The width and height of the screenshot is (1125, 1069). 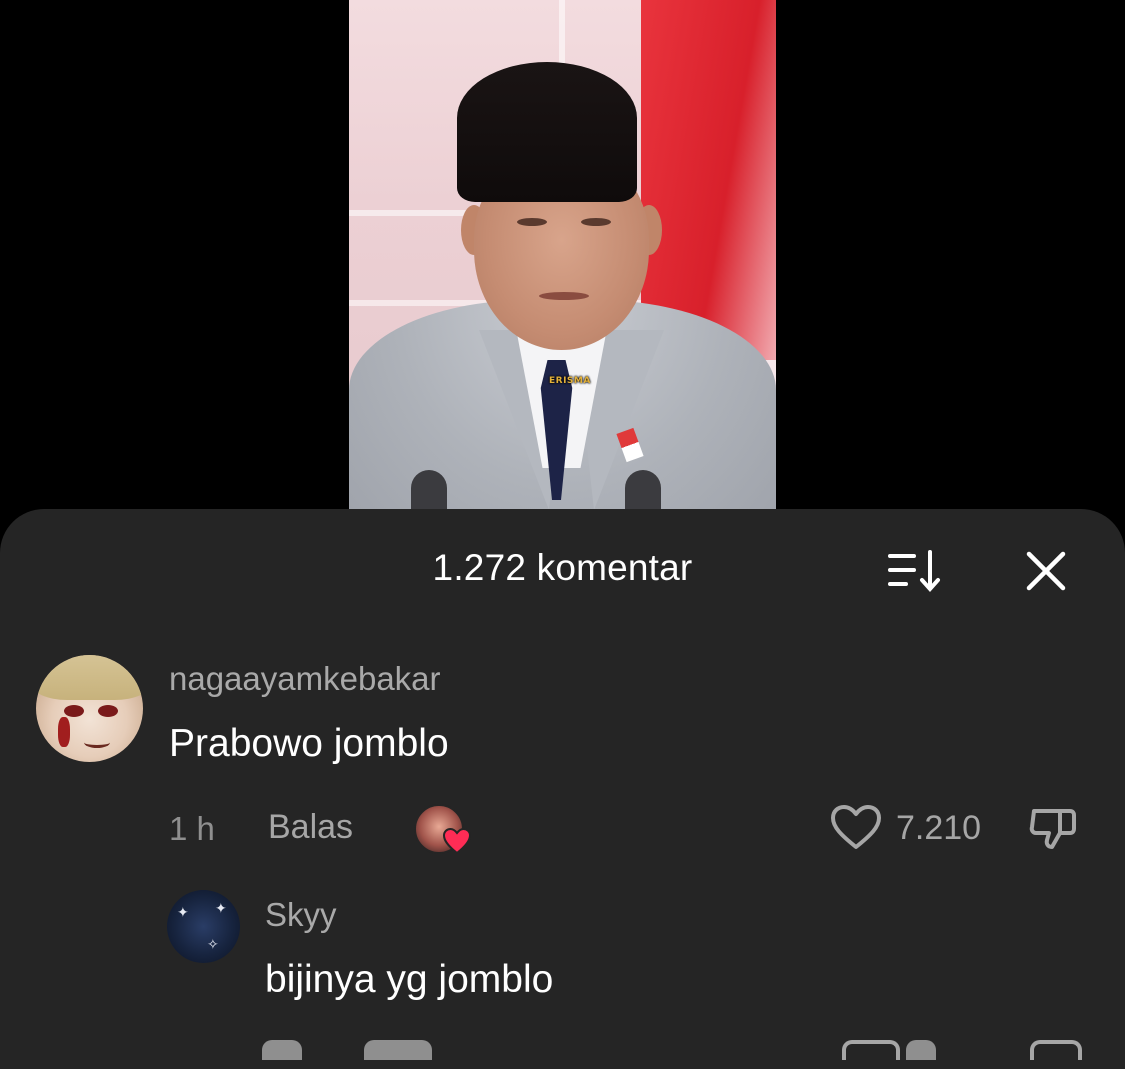 I want to click on eye-right, so click(x=596, y=222).